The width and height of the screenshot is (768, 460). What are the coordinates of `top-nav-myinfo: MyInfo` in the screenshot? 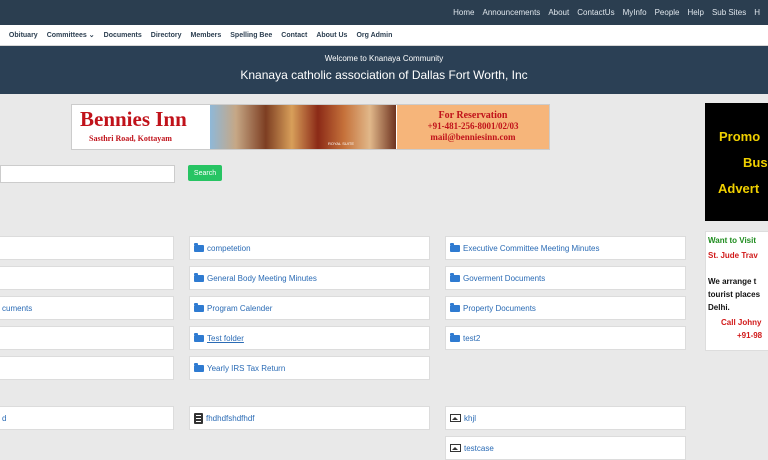 It's located at (635, 12).